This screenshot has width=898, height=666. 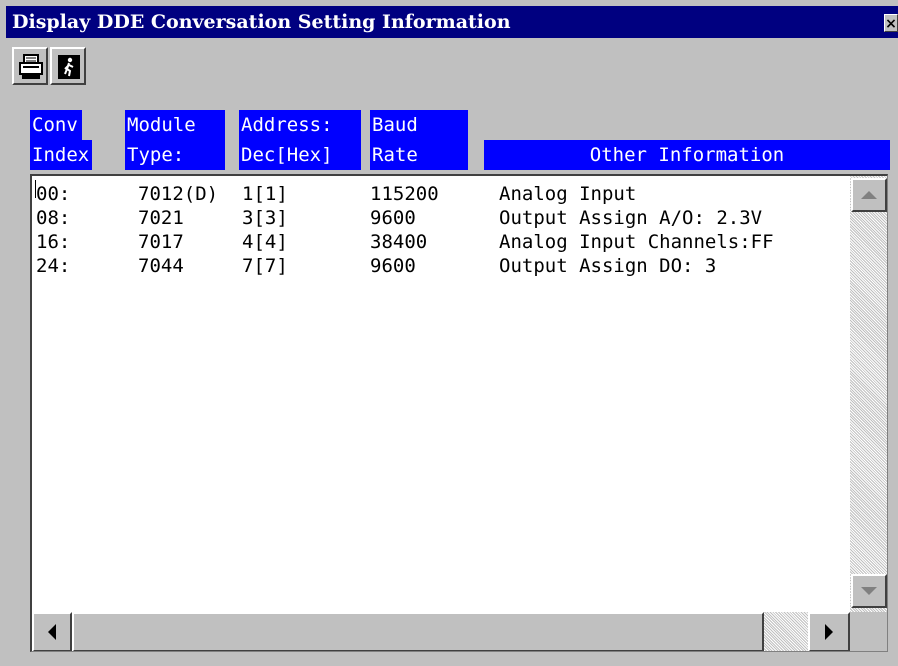 I want to click on cell-module: 7021, so click(x=161, y=218).